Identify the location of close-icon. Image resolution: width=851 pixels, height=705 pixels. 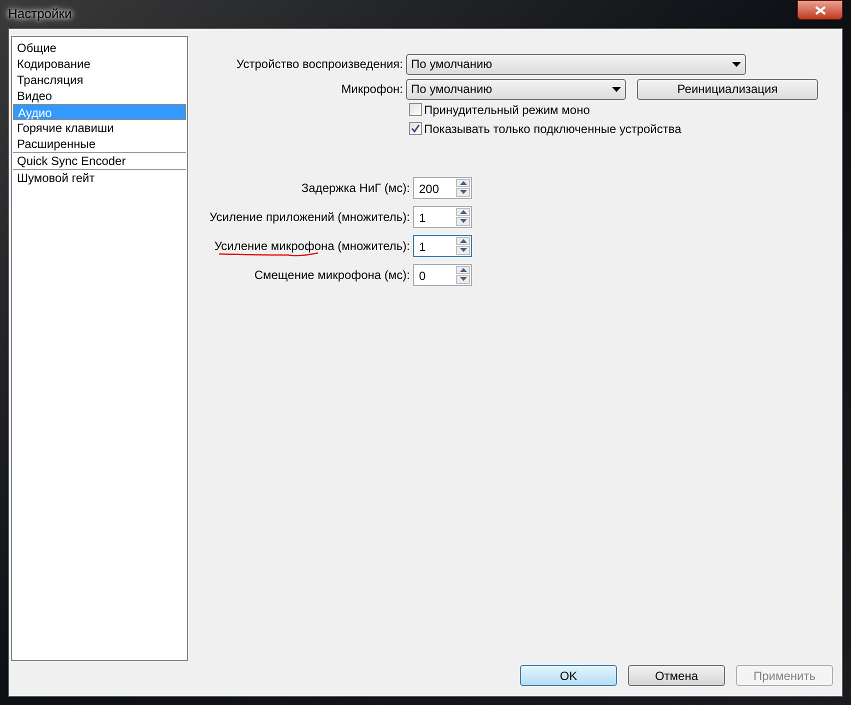
(820, 10).